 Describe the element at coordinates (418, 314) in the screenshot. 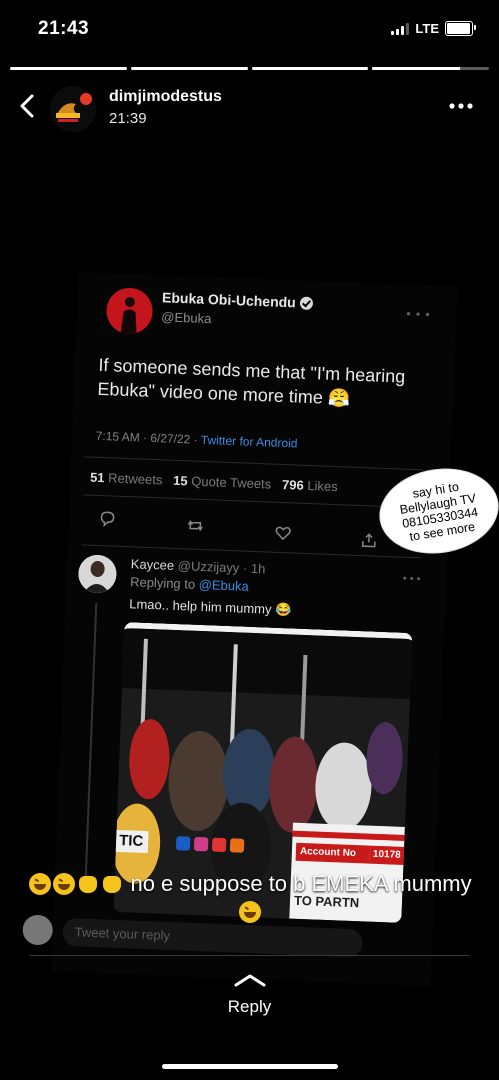

I see `tweet-more-icon: • • •` at that location.